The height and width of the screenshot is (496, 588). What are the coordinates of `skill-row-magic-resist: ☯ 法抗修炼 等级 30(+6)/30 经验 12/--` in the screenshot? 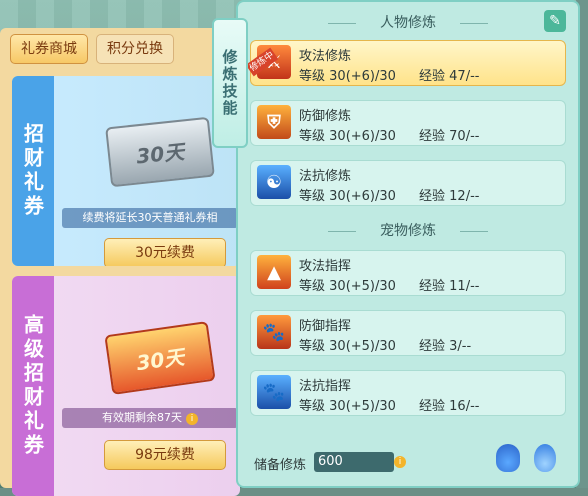 It's located at (408, 183).